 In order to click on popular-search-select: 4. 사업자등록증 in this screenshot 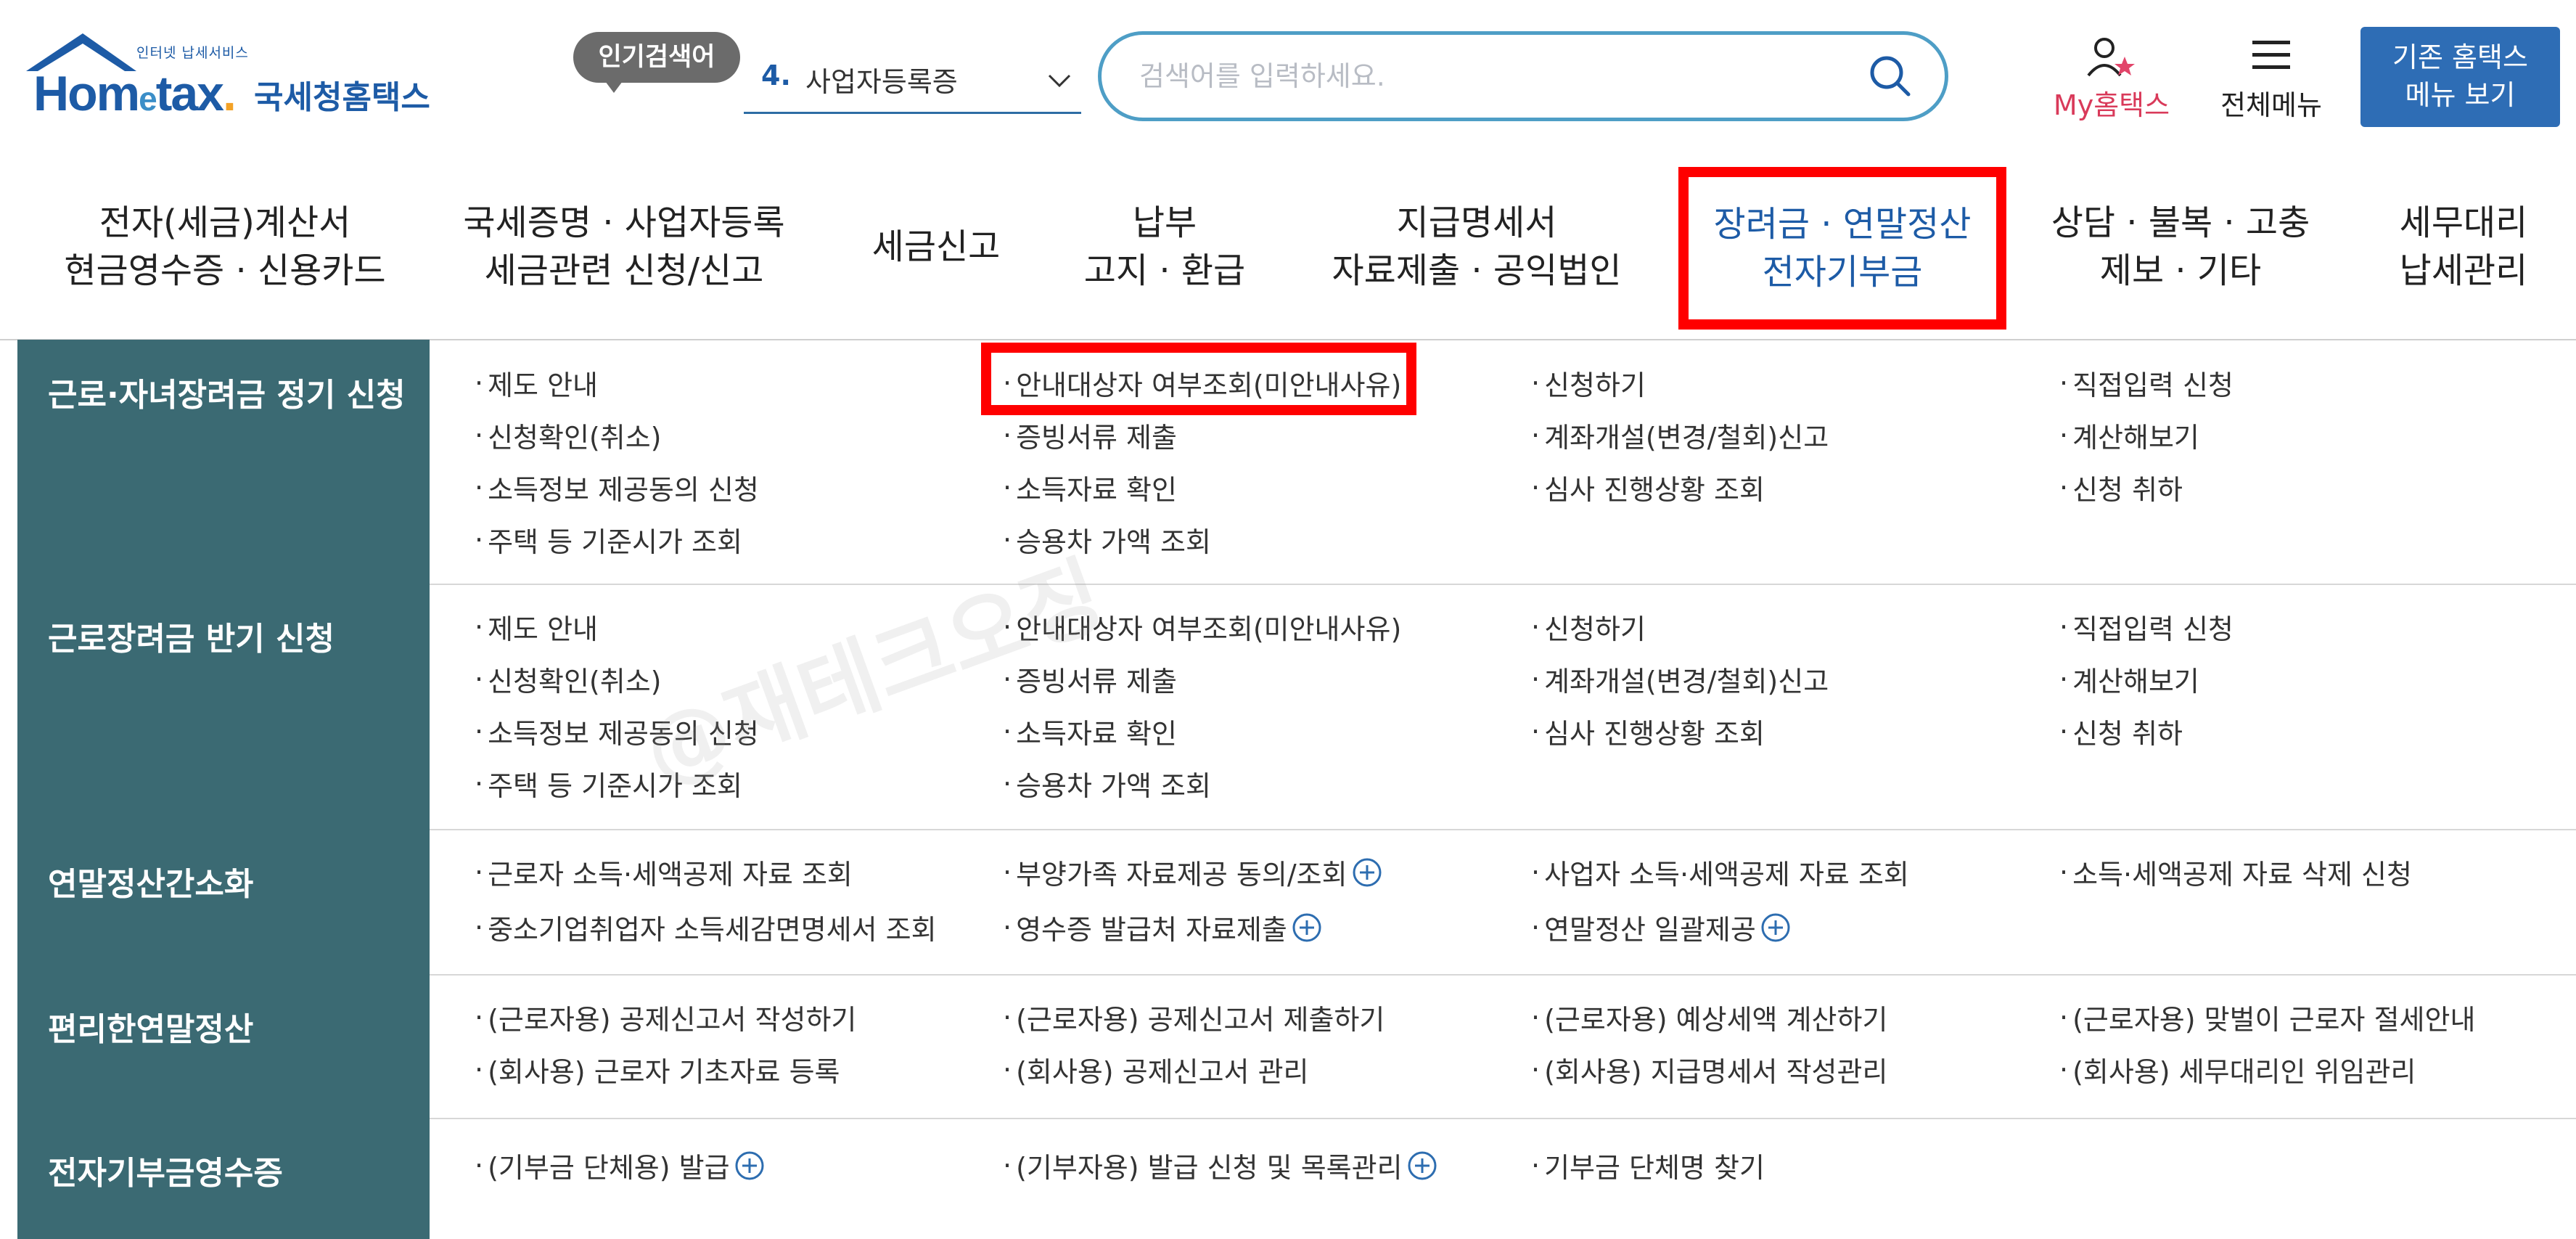, I will do `click(912, 82)`.